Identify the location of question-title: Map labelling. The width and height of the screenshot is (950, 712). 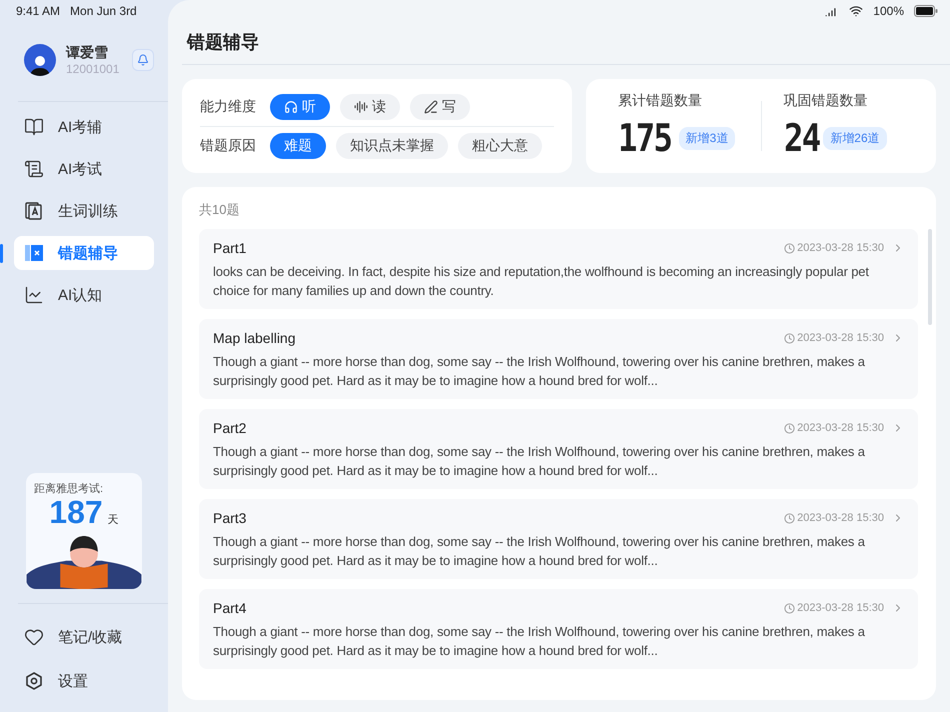
(254, 338).